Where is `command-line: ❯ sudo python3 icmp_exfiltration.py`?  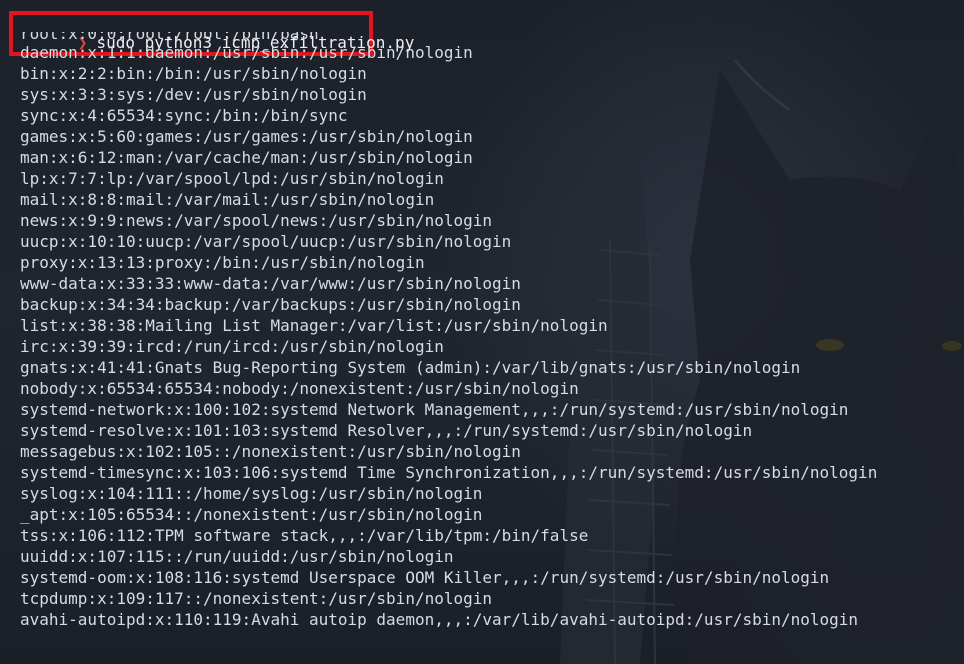
command-line: ❯ sudo python3 icmp_exfiltration.py is located at coordinates (492, 31).